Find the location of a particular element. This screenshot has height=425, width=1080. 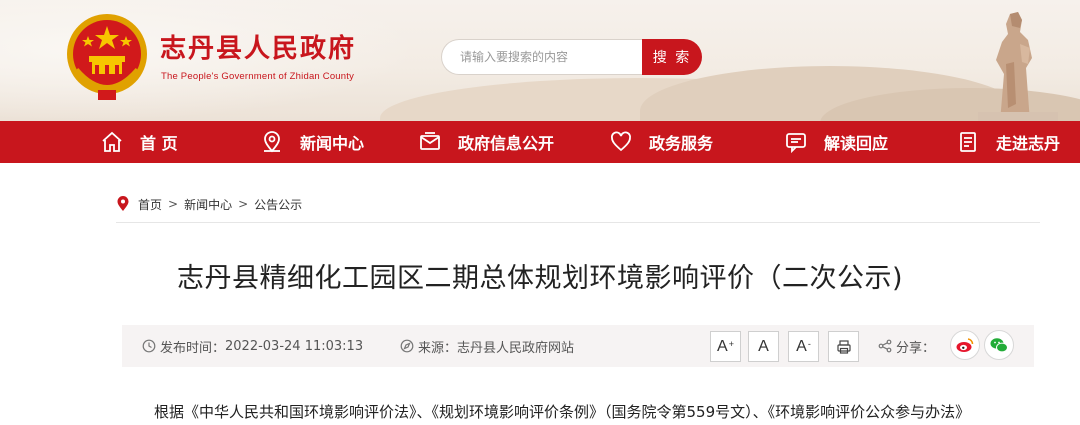

main-nav: 首 页 新闻中心 政府信息公开 政务服务 解读回应 走进志丹 is located at coordinates (540, 142).